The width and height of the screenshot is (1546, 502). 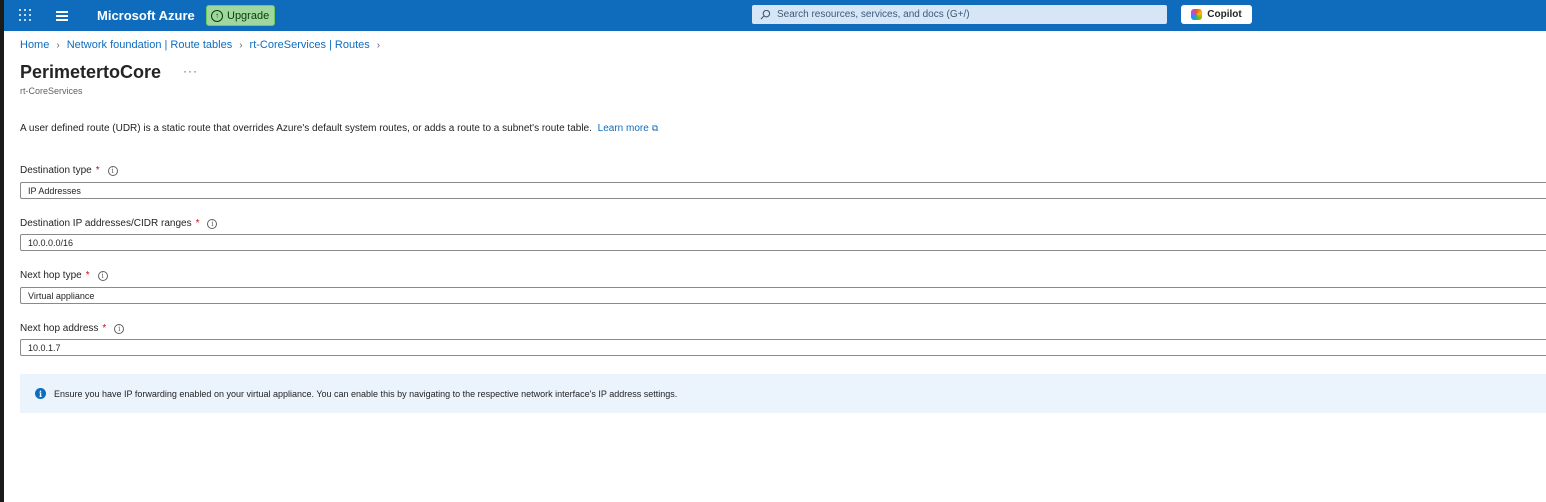 What do you see at coordinates (54, 190) in the screenshot?
I see `destination-type-value: IP Addresses` at bounding box center [54, 190].